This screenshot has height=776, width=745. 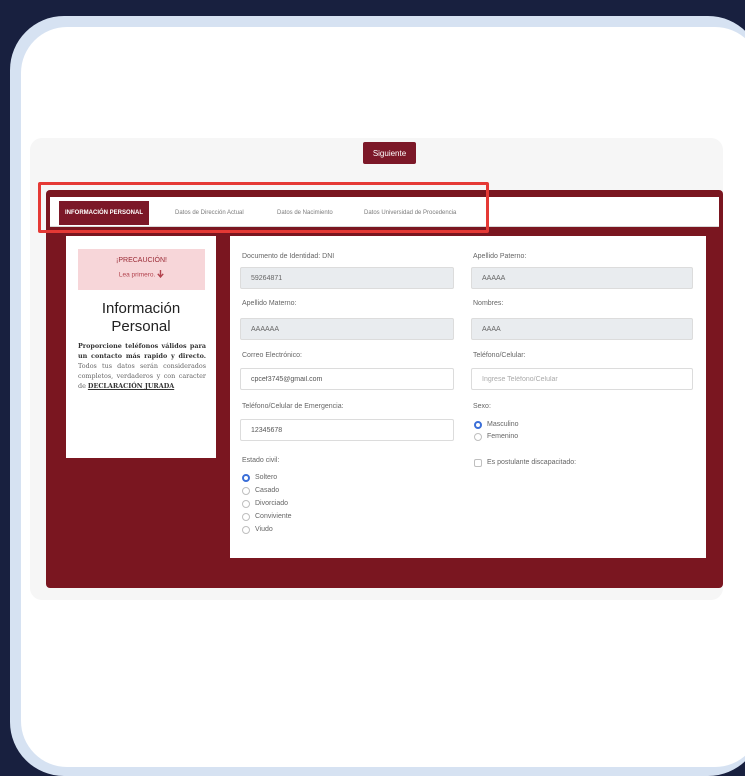 I want to click on nombres-field, so click(x=582, y=329).